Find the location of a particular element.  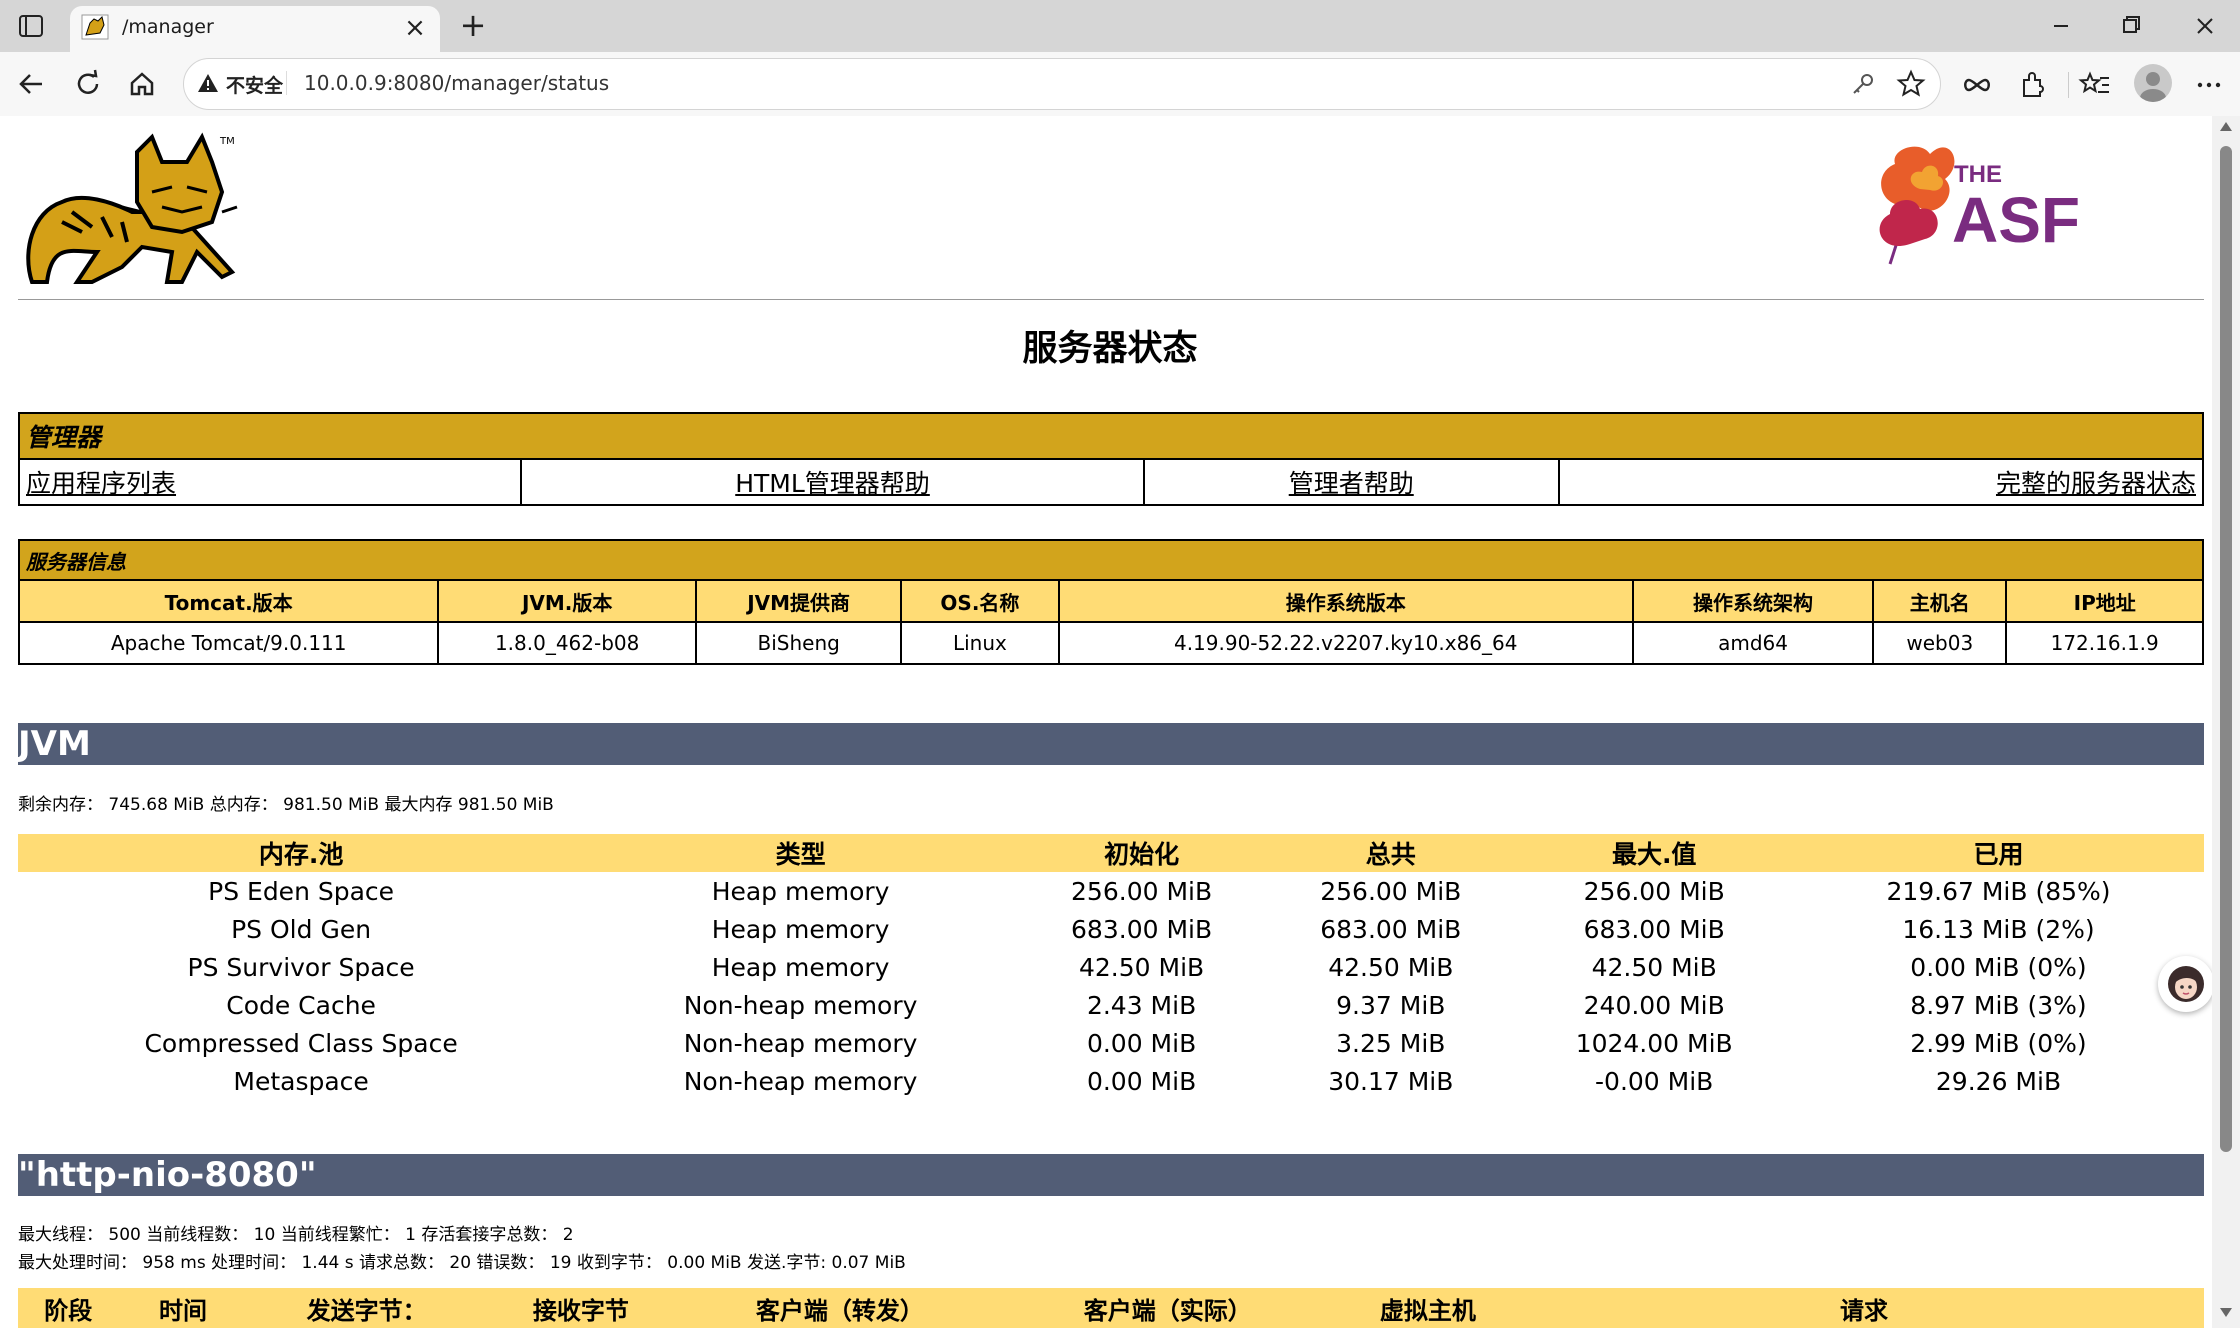

request-table: 阶段 时间 发送字节： 接收字节 客户端（转发） 客户端（实际） 虚拟主机 请求 is located at coordinates (1111, 1308).